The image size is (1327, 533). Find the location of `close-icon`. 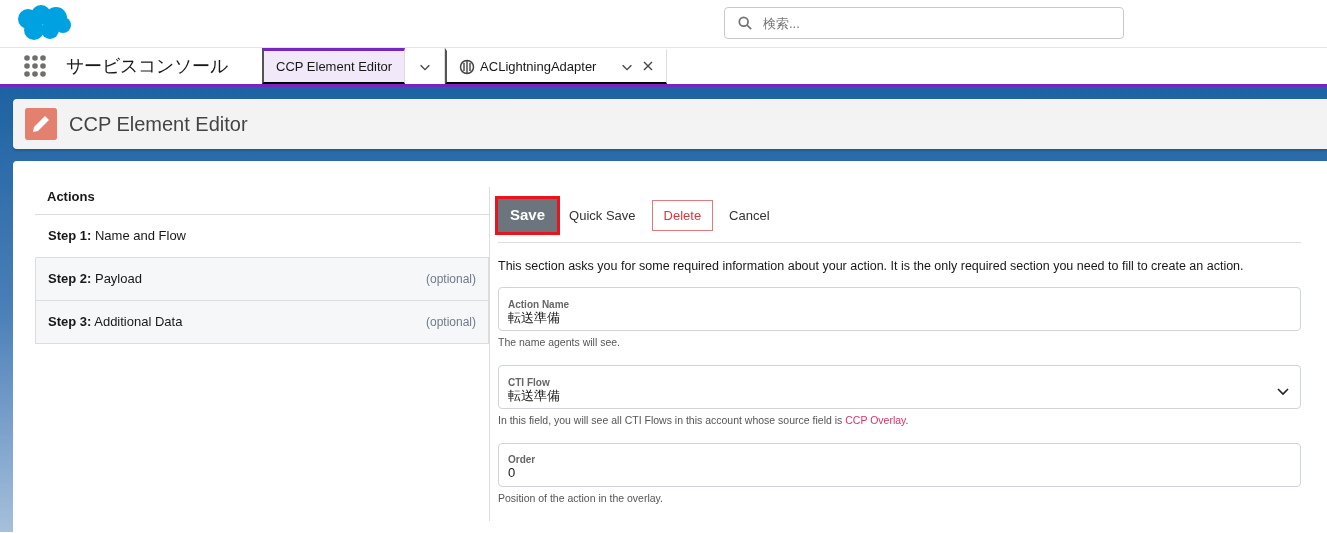

close-icon is located at coordinates (648, 65).